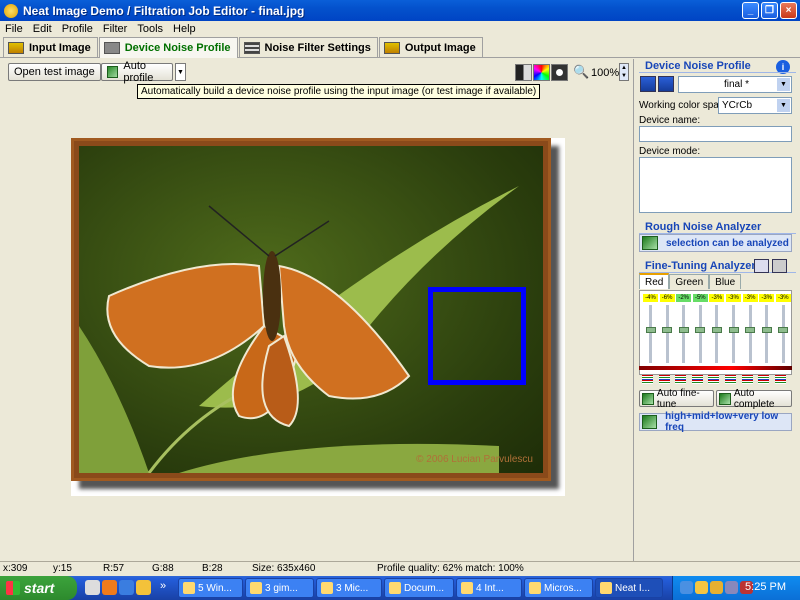 Image resolution: width=800 pixels, height=600 pixels. What do you see at coordinates (77, 29) in the screenshot?
I see `menu-profile: Profile` at bounding box center [77, 29].